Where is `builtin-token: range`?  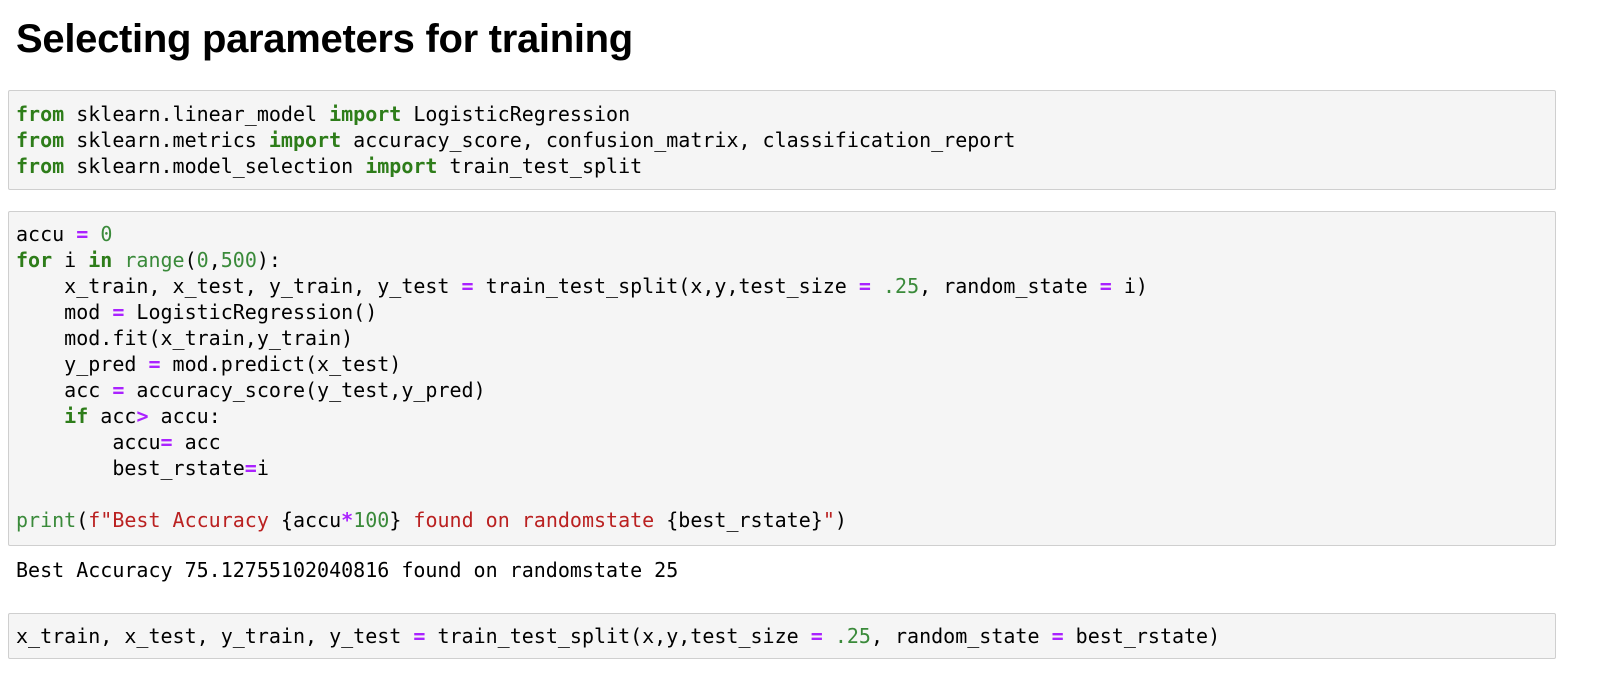
builtin-token: range is located at coordinates (154, 260).